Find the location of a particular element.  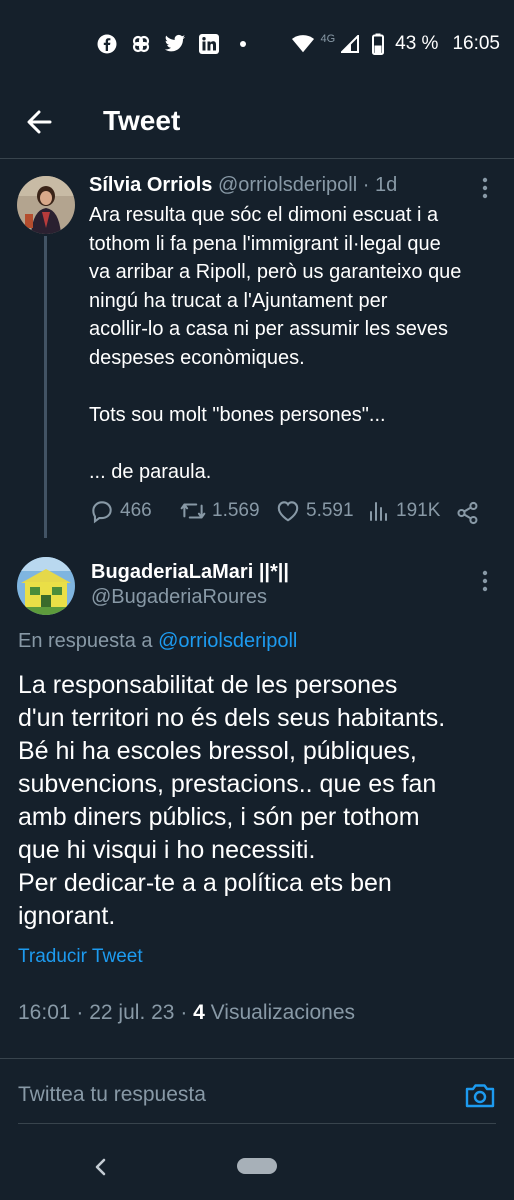

reply-context: En respuesta a @orriolsderipoll is located at coordinates (158, 641).